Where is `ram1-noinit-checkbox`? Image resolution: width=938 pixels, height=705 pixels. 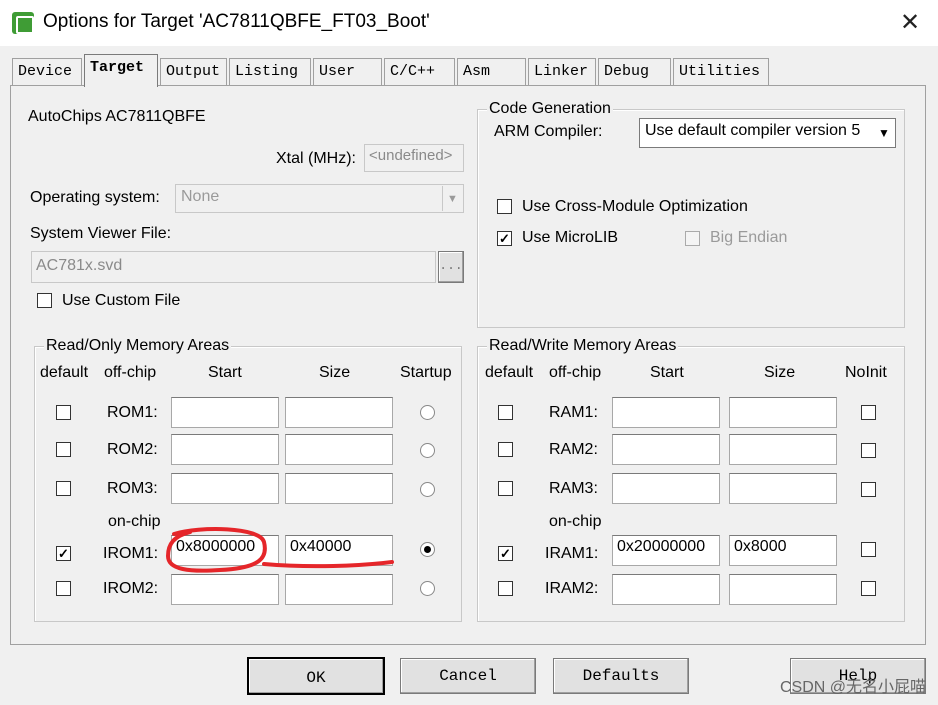 ram1-noinit-checkbox is located at coordinates (868, 412).